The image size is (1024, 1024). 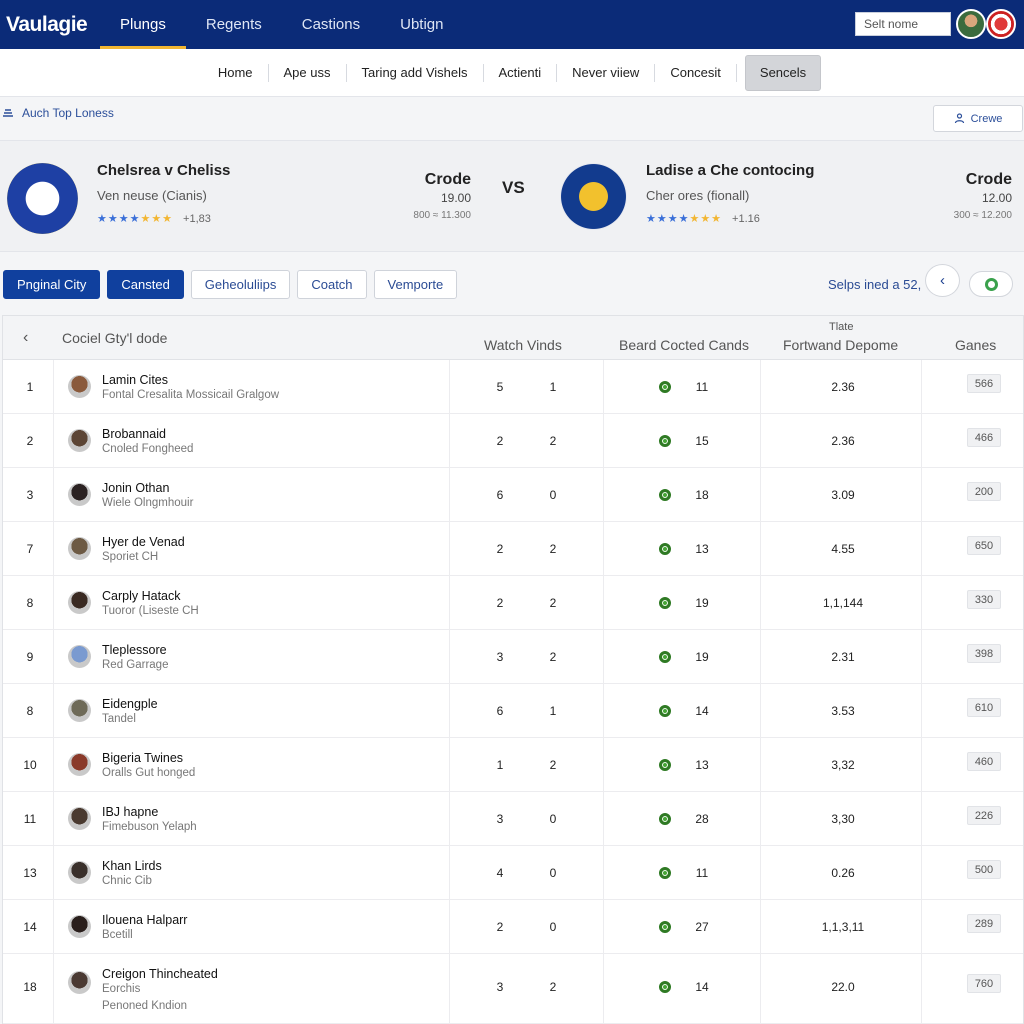 I want to click on filter-summary: Selps ined a 52,, so click(x=875, y=284).